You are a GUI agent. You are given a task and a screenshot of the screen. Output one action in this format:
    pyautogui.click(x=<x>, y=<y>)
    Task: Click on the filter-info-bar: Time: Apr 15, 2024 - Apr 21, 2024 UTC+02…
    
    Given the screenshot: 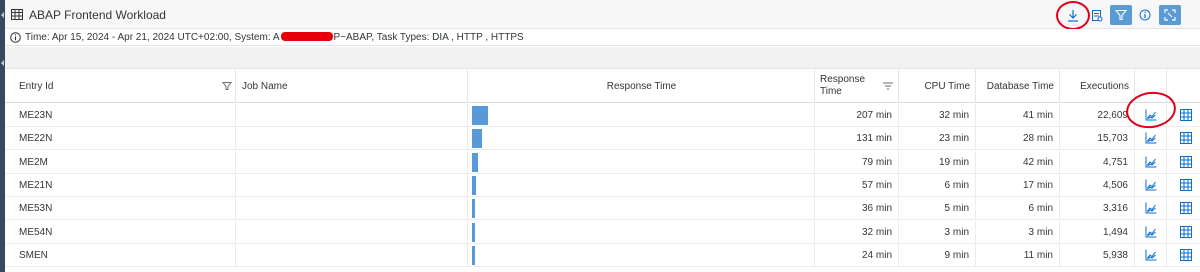 What is the action you would take?
    pyautogui.click(x=602, y=37)
    